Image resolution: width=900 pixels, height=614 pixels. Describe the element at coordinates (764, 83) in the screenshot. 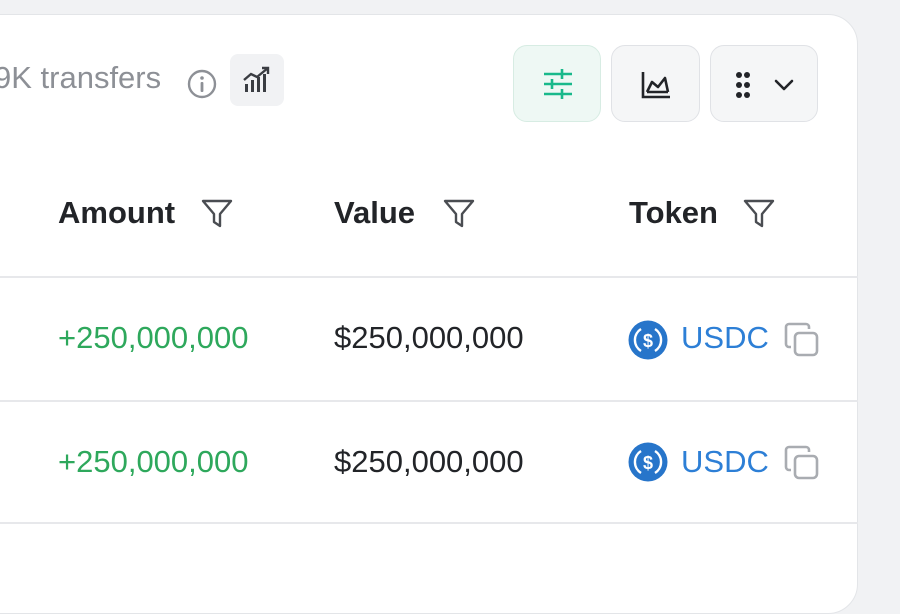

I see `column-options-button` at that location.